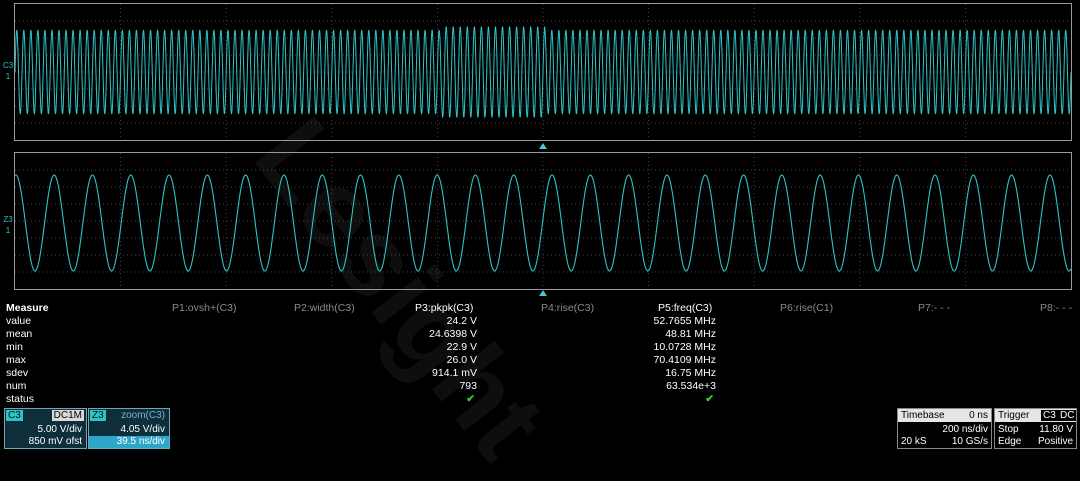 This screenshot has width=1080, height=481. I want to click on row-label-status: status, so click(20, 399).